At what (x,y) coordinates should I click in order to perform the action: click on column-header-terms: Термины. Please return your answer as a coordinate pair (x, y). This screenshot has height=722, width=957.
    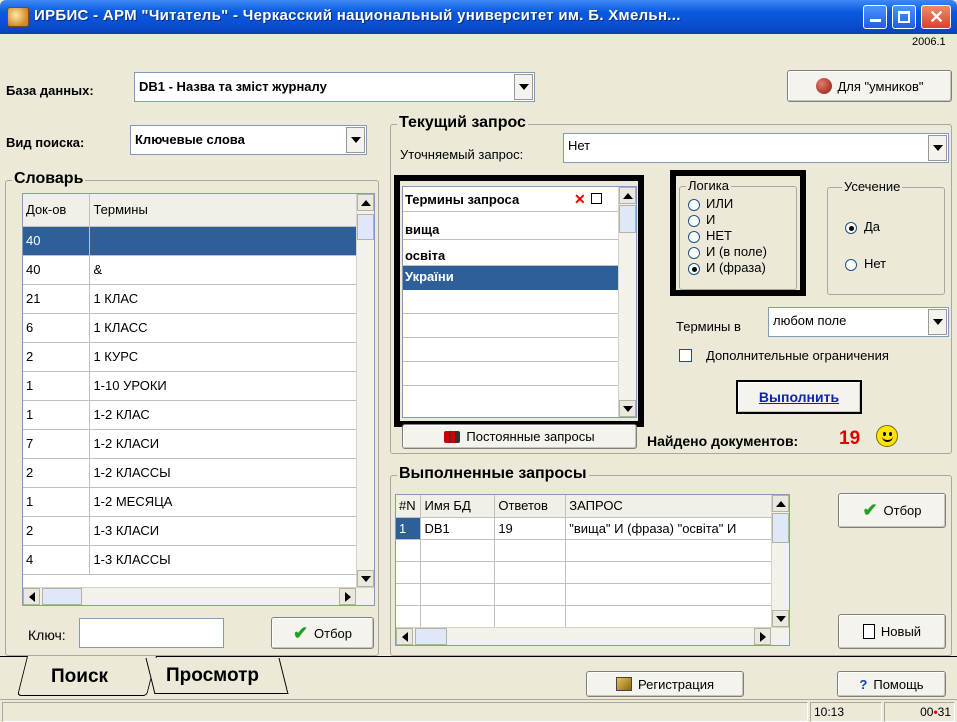
    Looking at the image, I should click on (223, 210).